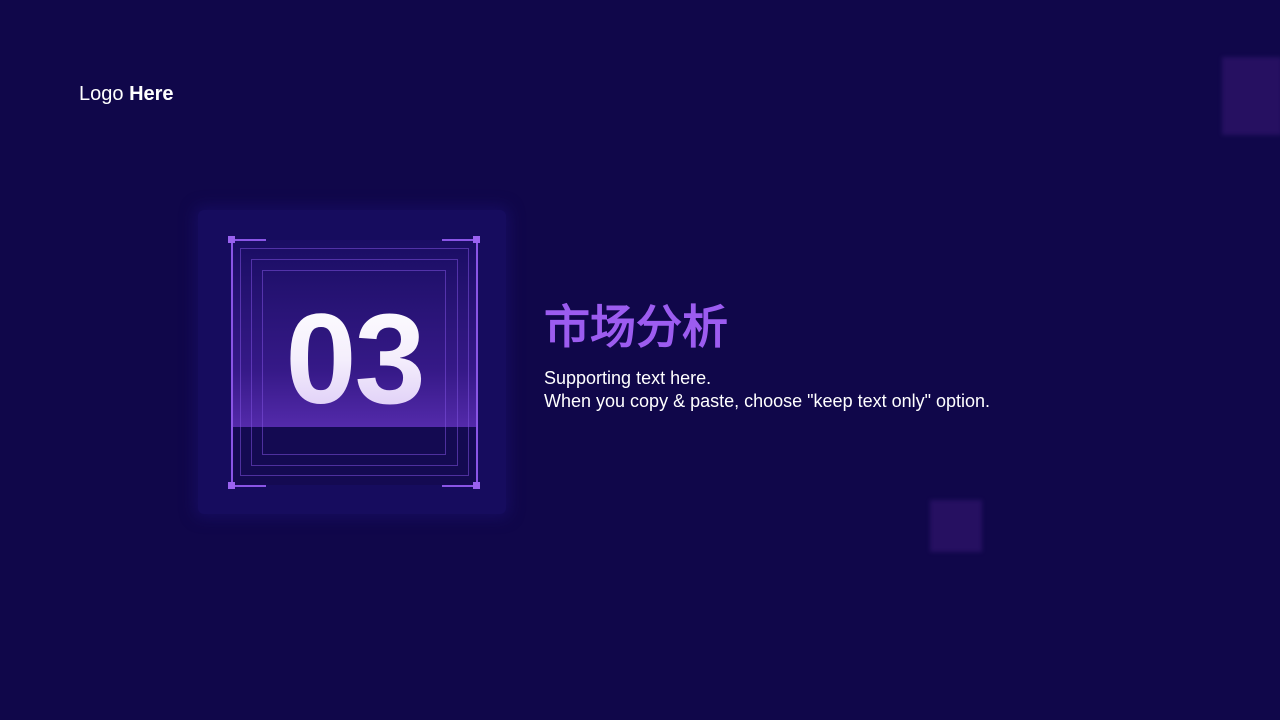 The height and width of the screenshot is (720, 1280). I want to click on frame-bar-top-left, so click(248, 240).